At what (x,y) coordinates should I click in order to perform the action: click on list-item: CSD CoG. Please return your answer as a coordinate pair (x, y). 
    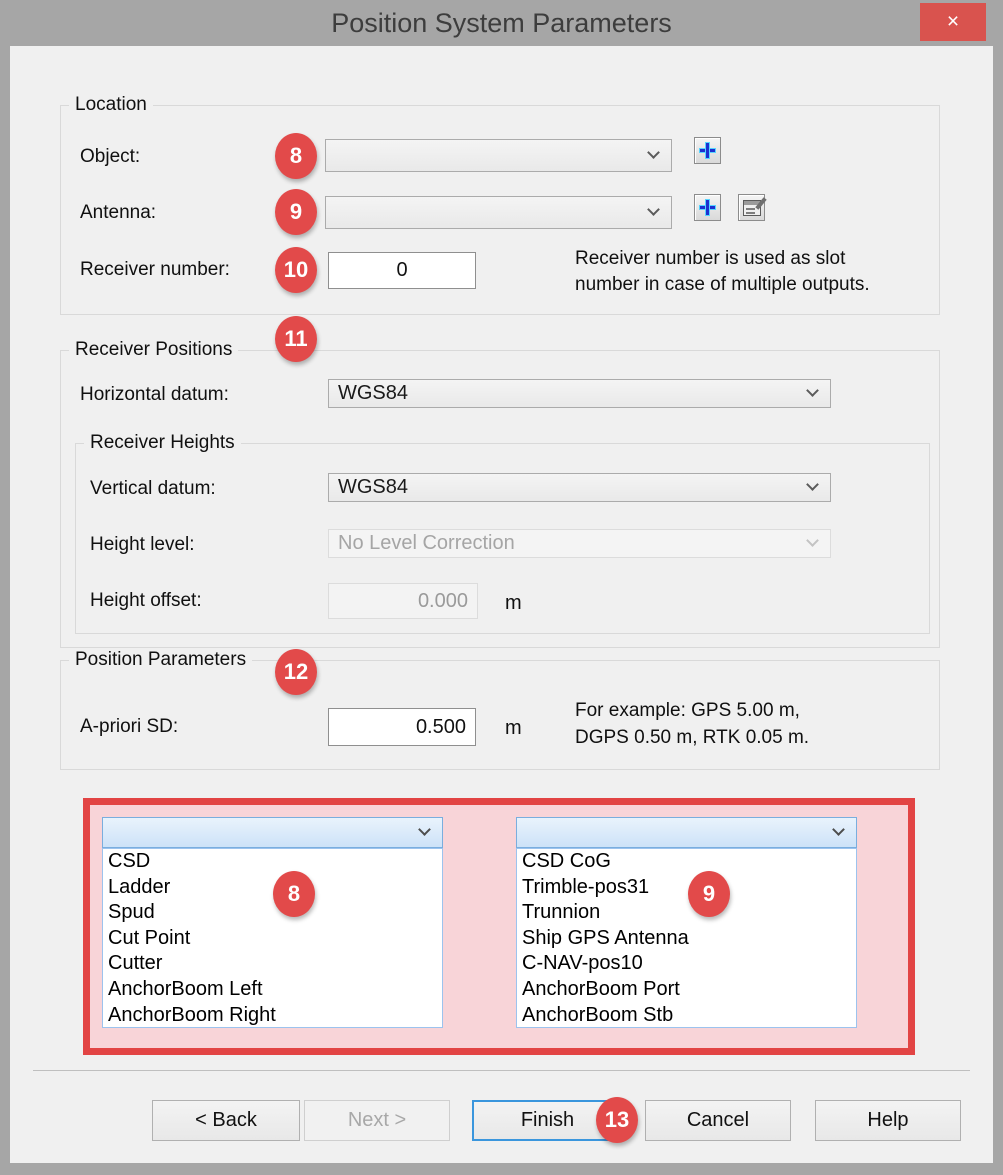
    Looking at the image, I should click on (686, 862).